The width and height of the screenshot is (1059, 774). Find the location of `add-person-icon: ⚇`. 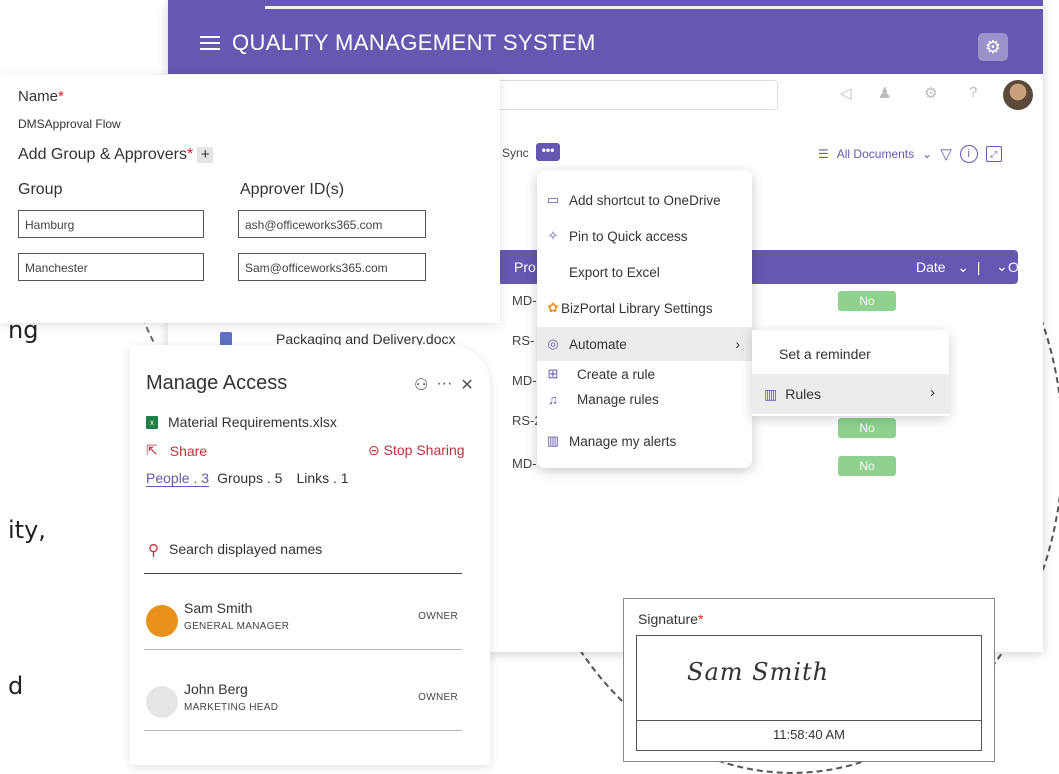

add-person-icon: ⚇ is located at coordinates (421, 385).